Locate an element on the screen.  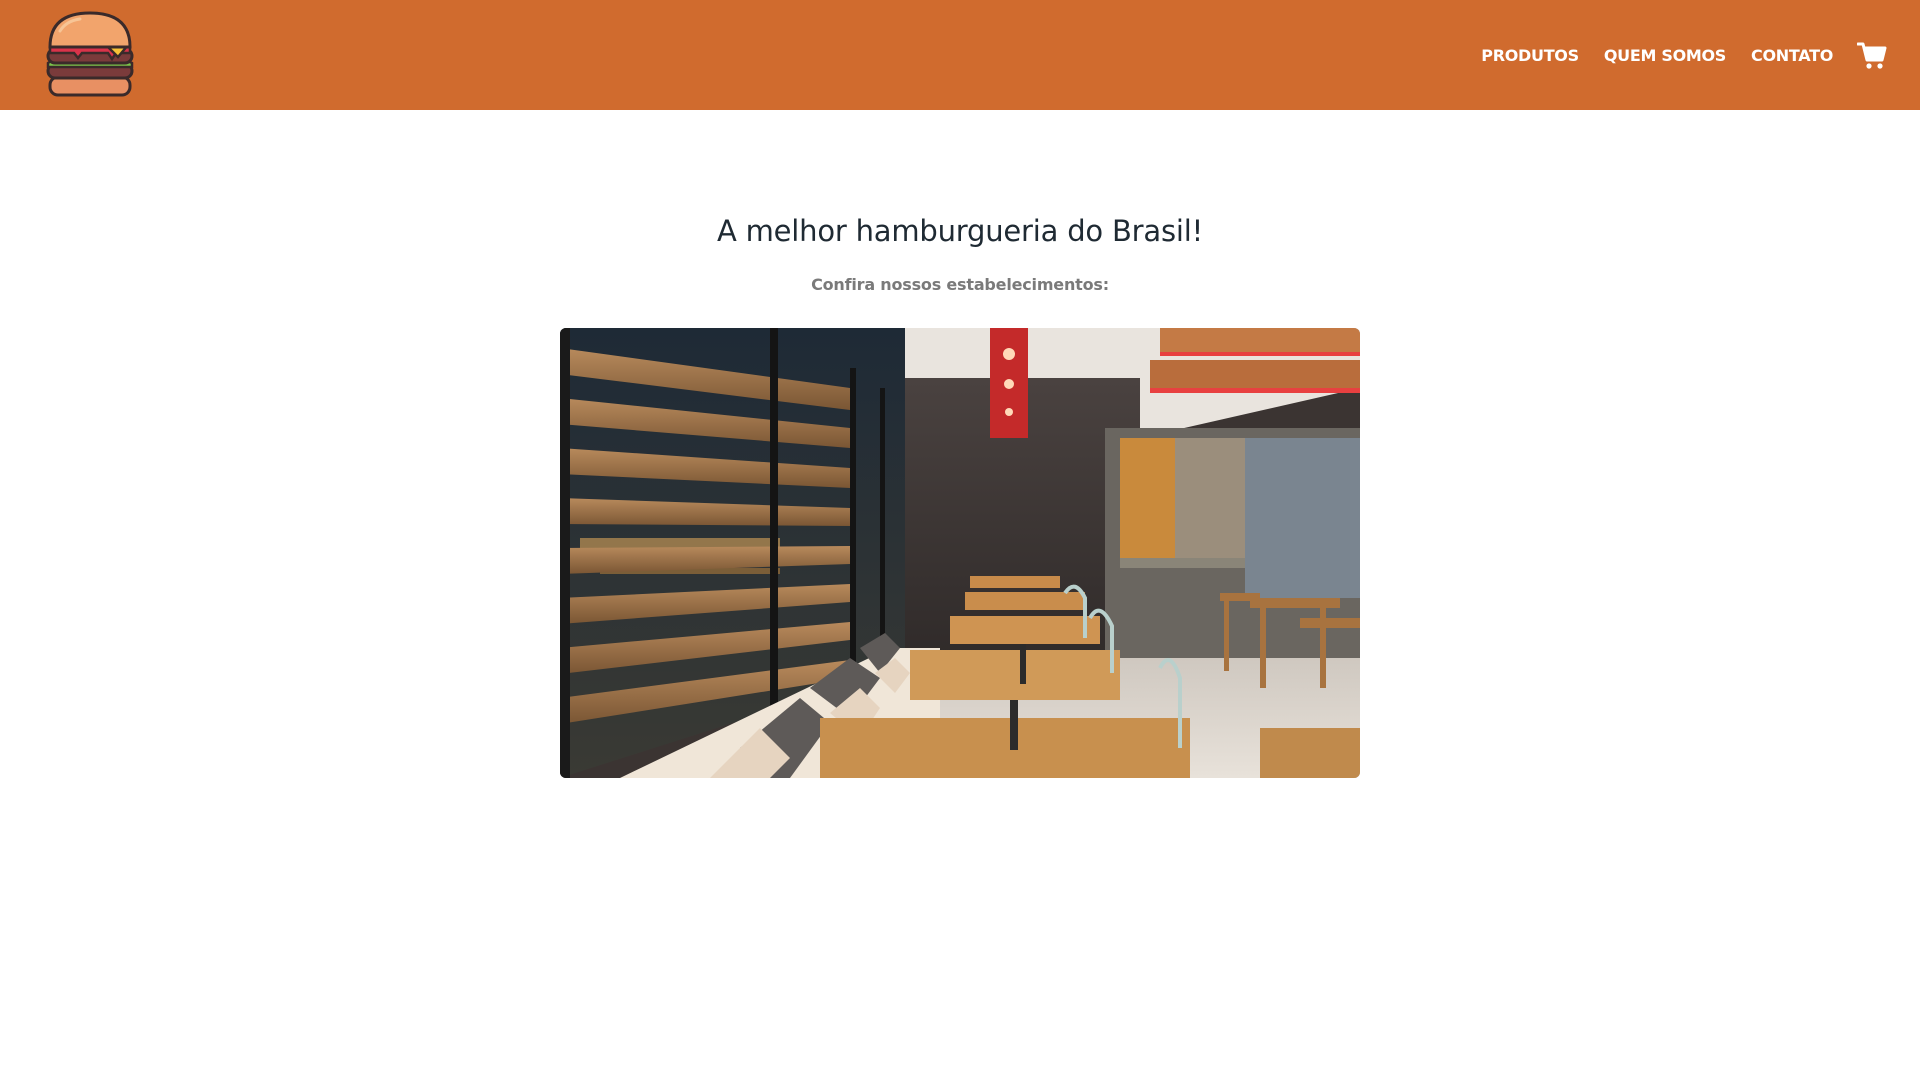
shopping-cart-icon is located at coordinates (1872, 55).